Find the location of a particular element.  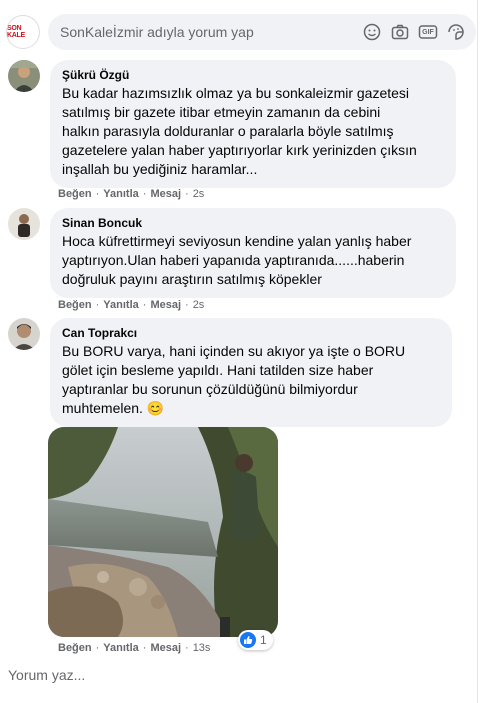

comment-author: Sinan Boncuk is located at coordinates (253, 223).